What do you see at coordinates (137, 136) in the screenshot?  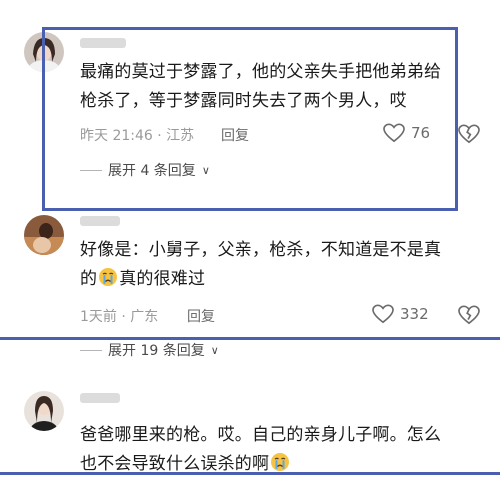 I see `comment-time-location: 昨天 21:46 · 江苏` at bounding box center [137, 136].